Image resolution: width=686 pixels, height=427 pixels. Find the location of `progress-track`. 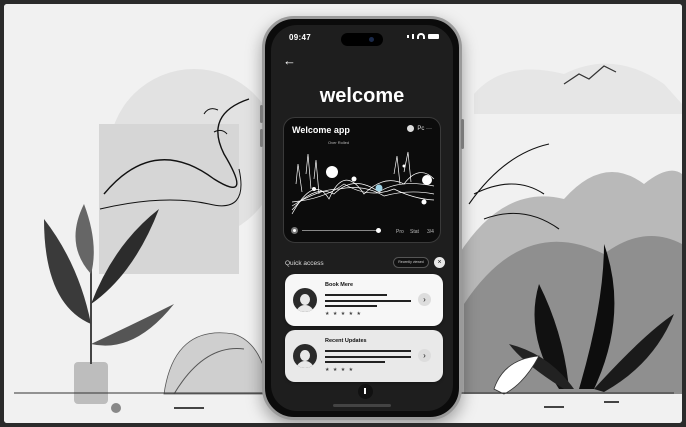

progress-track is located at coordinates (340, 230).